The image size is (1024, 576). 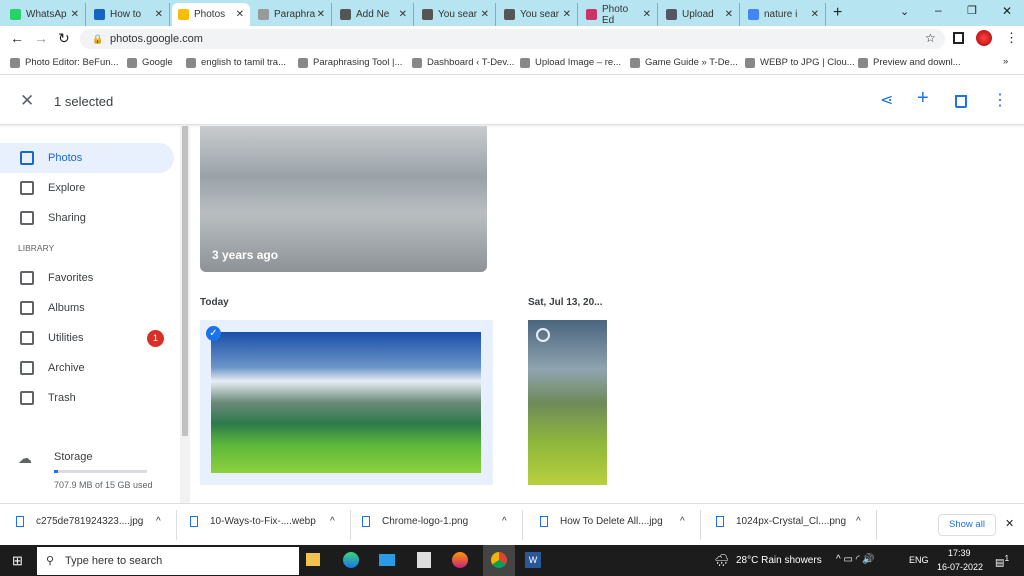 What do you see at coordinates (346, 402) in the screenshot?
I see `photo-tile-selected: ✓` at bounding box center [346, 402].